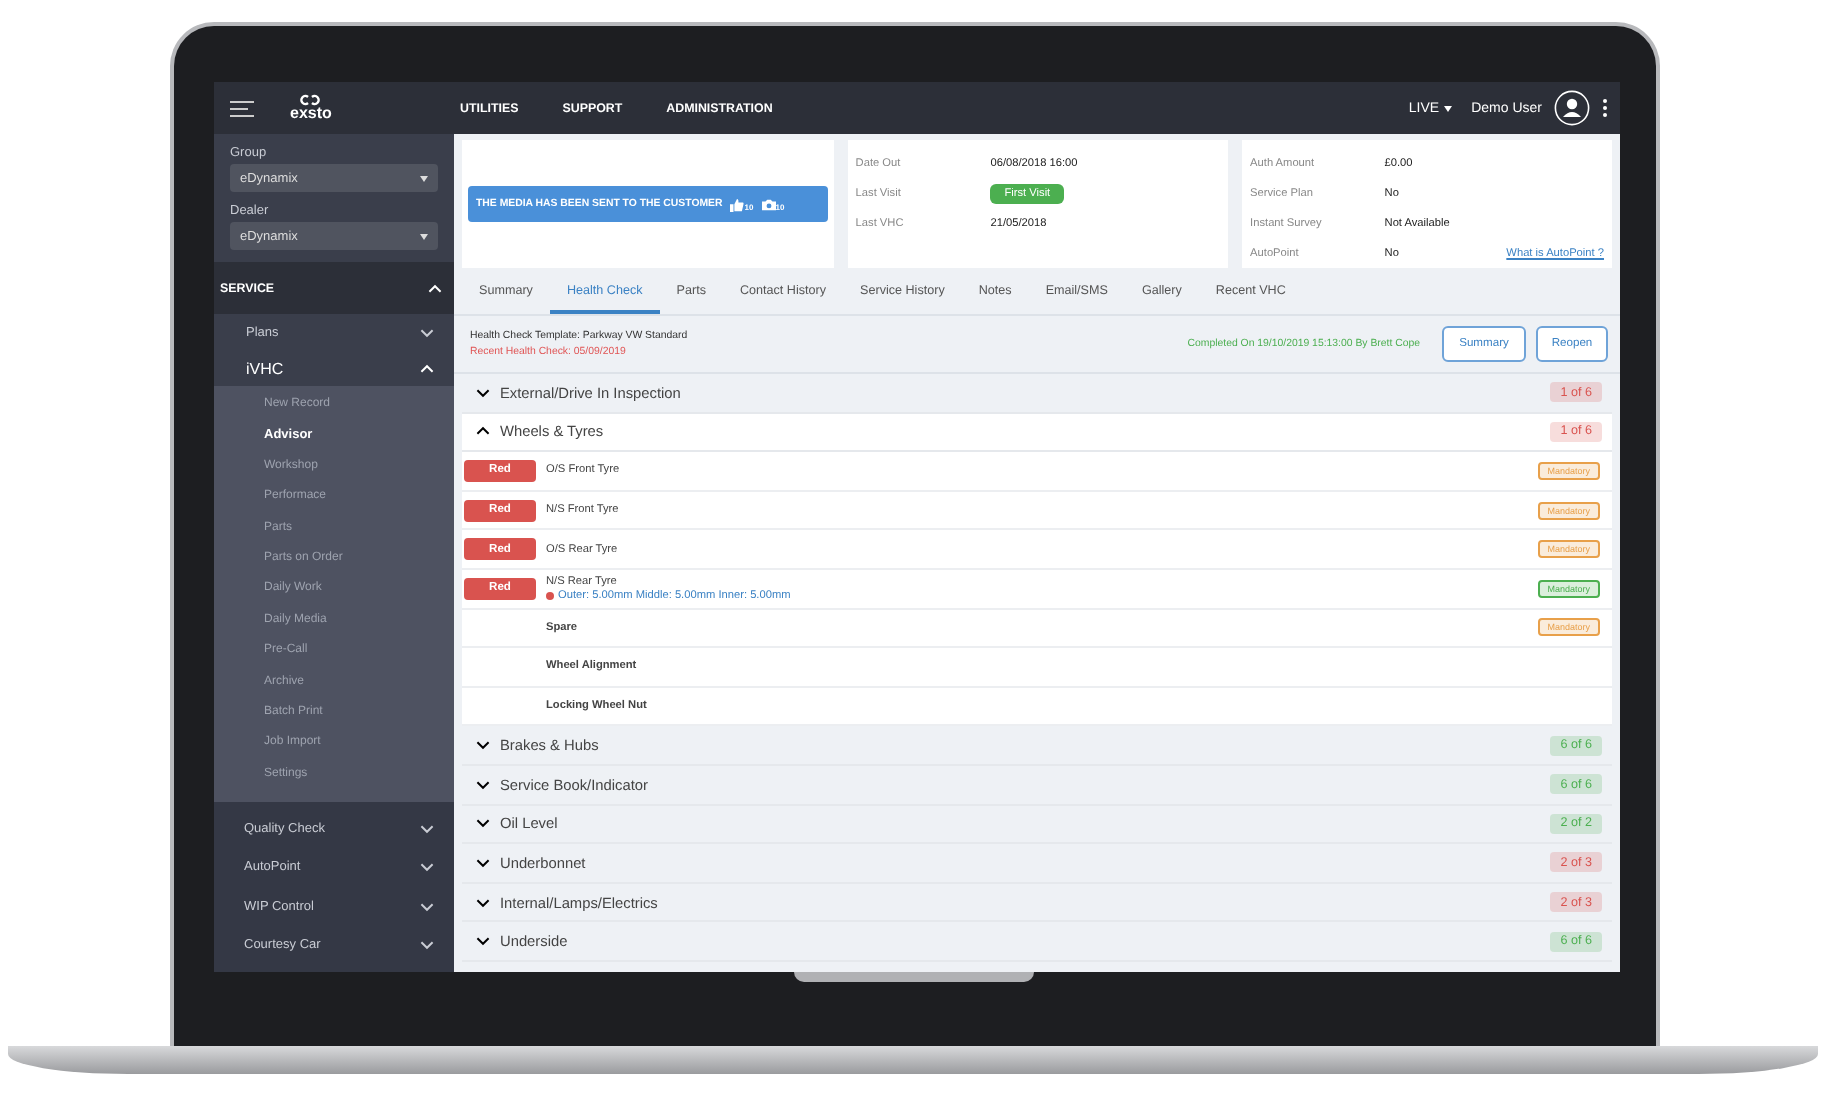 This screenshot has height=1094, width=1826. I want to click on sidebar-item: iVHC, so click(334, 368).